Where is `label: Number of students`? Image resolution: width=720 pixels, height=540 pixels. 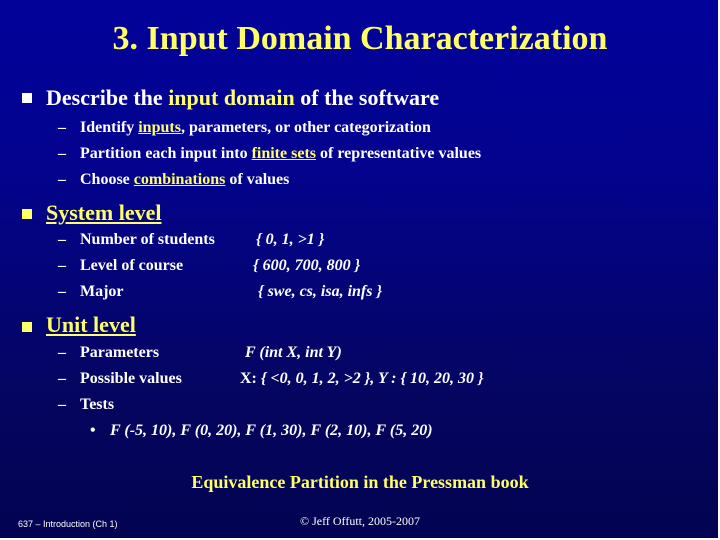 label: Number of students is located at coordinates (147, 239).